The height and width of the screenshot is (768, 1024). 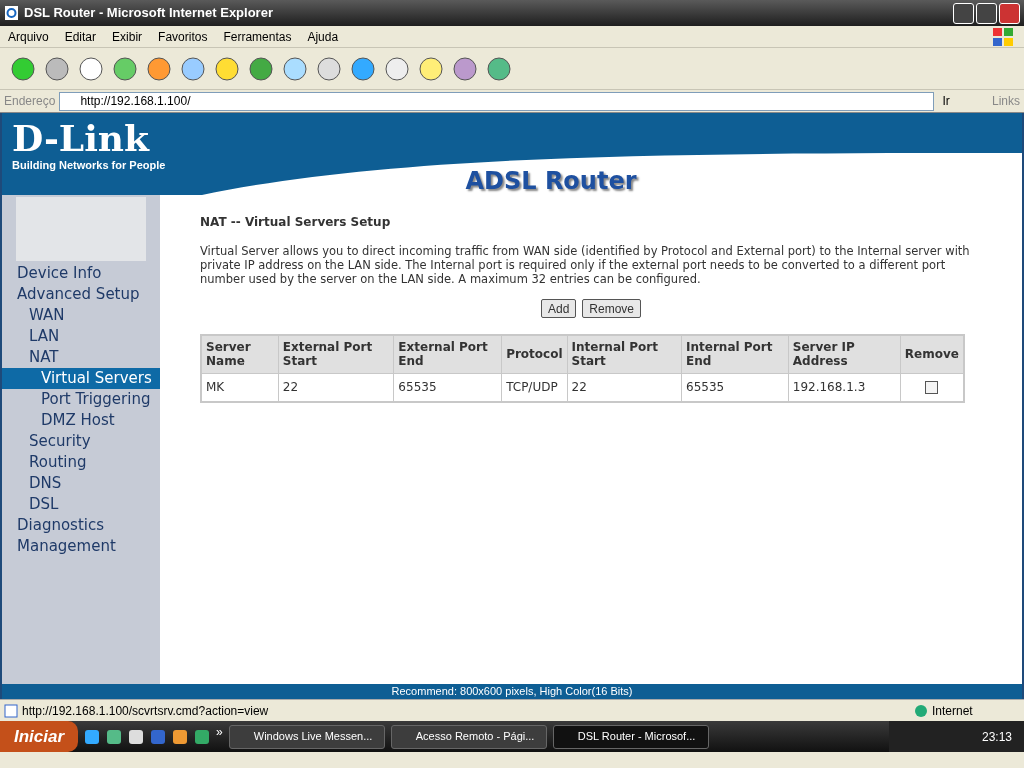 What do you see at coordinates (336, 354) in the screenshot?
I see `column-header: External Port Start` at bounding box center [336, 354].